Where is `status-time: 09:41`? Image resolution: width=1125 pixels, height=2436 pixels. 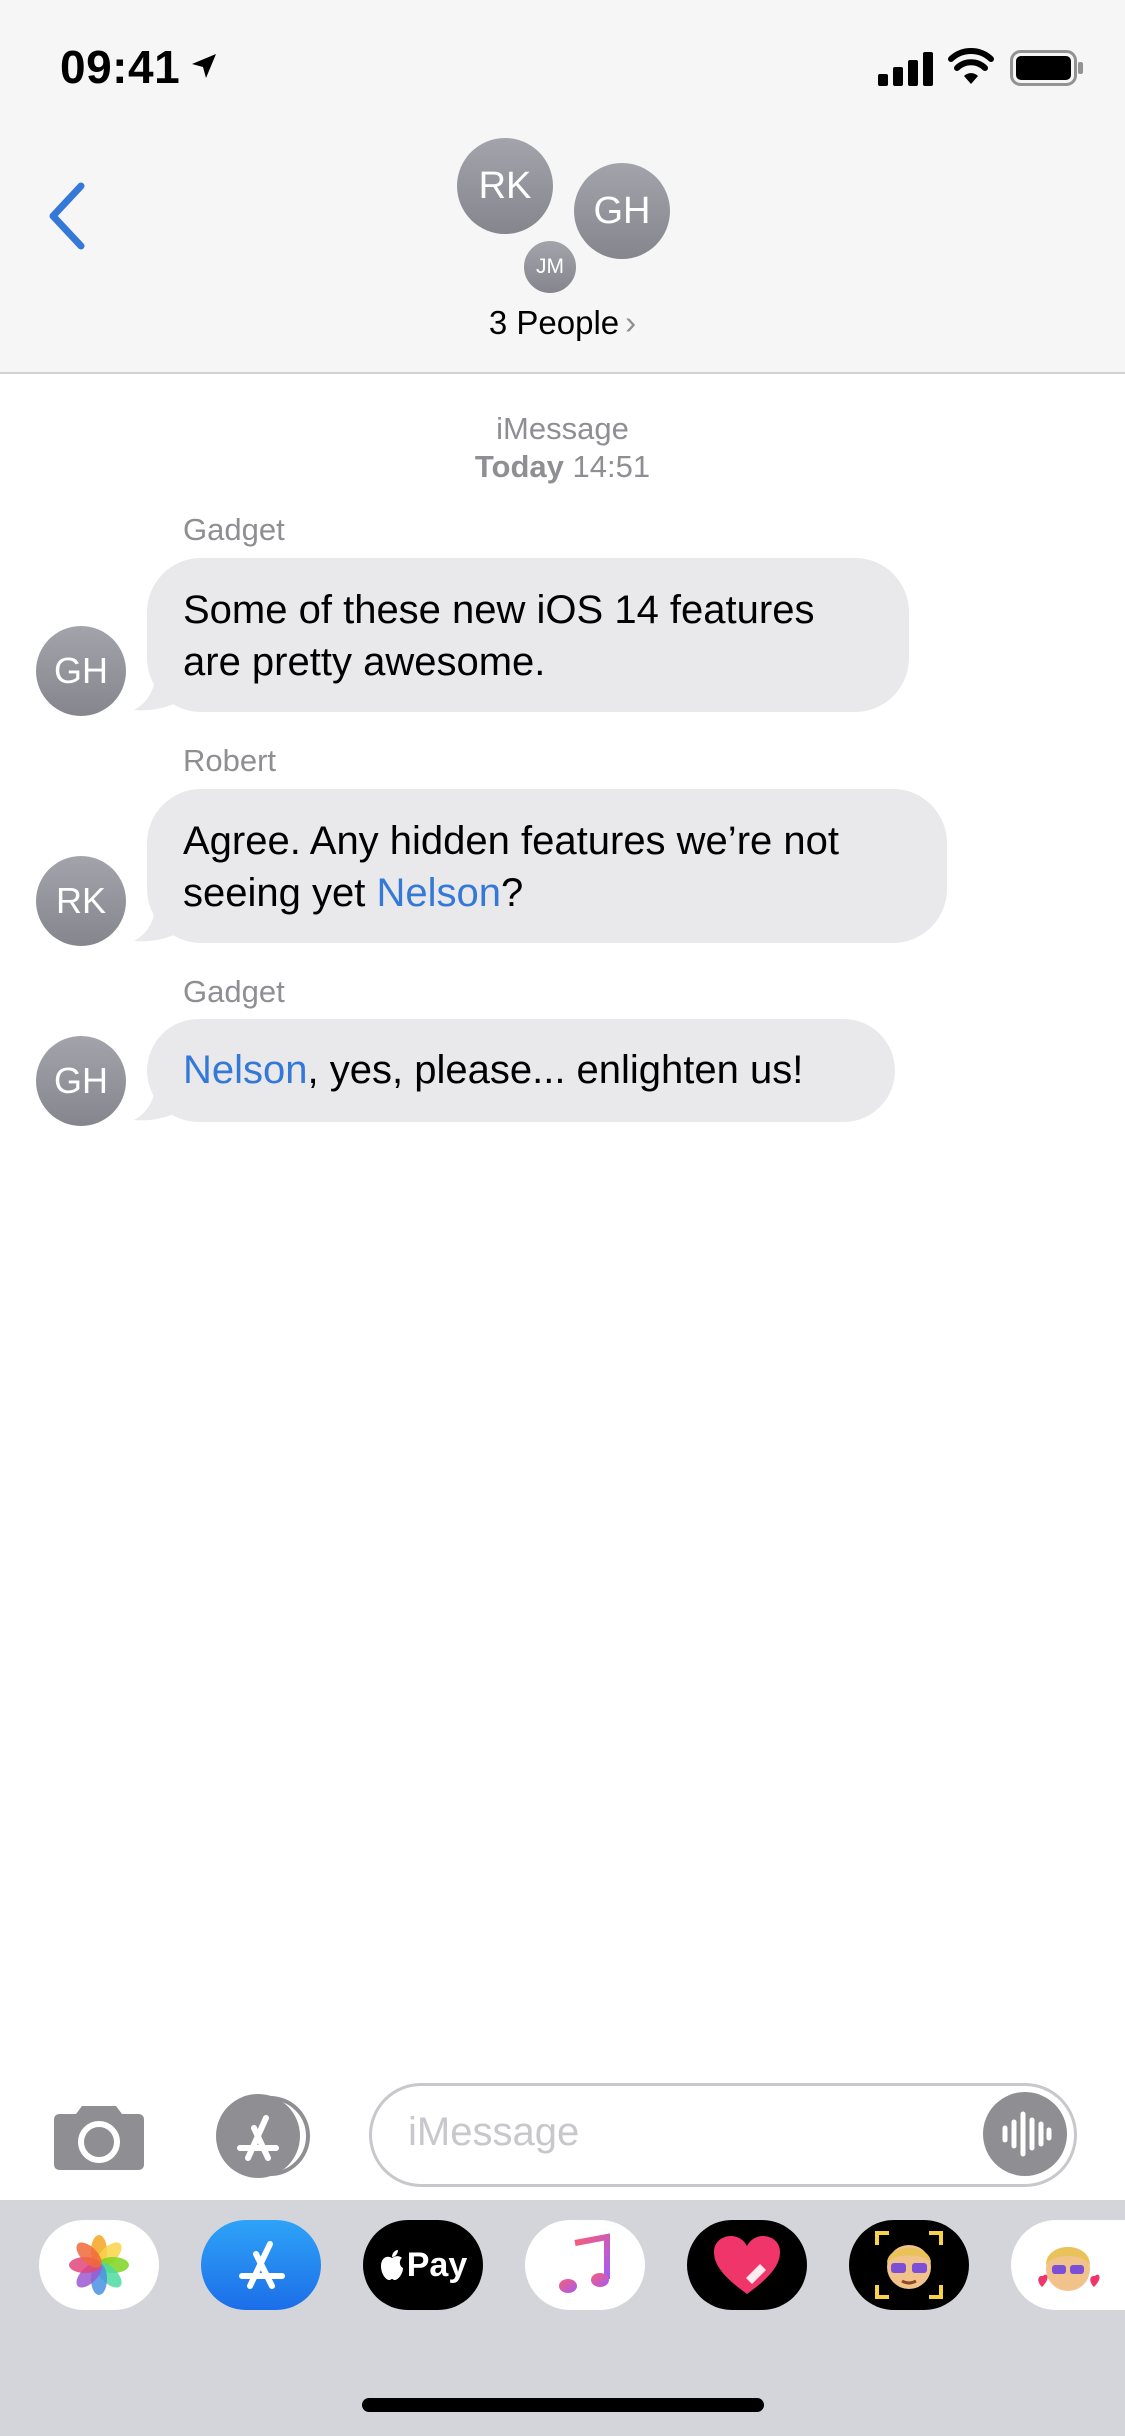
status-time: 09:41 is located at coordinates (120, 67).